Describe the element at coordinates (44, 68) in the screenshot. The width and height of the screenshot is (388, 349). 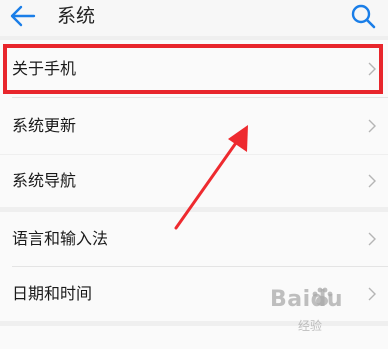
I see `settings-item-label: 关于手机` at that location.